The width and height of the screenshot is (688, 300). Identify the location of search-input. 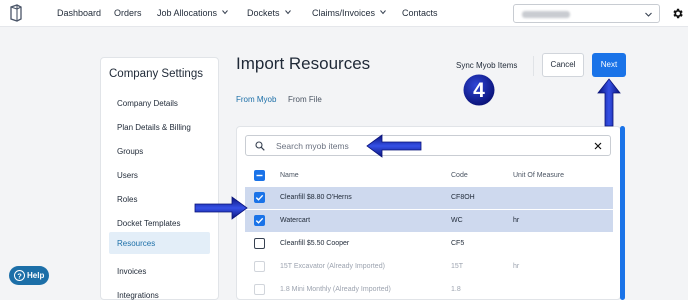
(426, 146).